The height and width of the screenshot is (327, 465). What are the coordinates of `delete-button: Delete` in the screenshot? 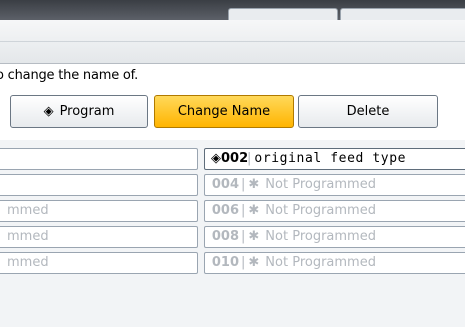 It's located at (368, 111).